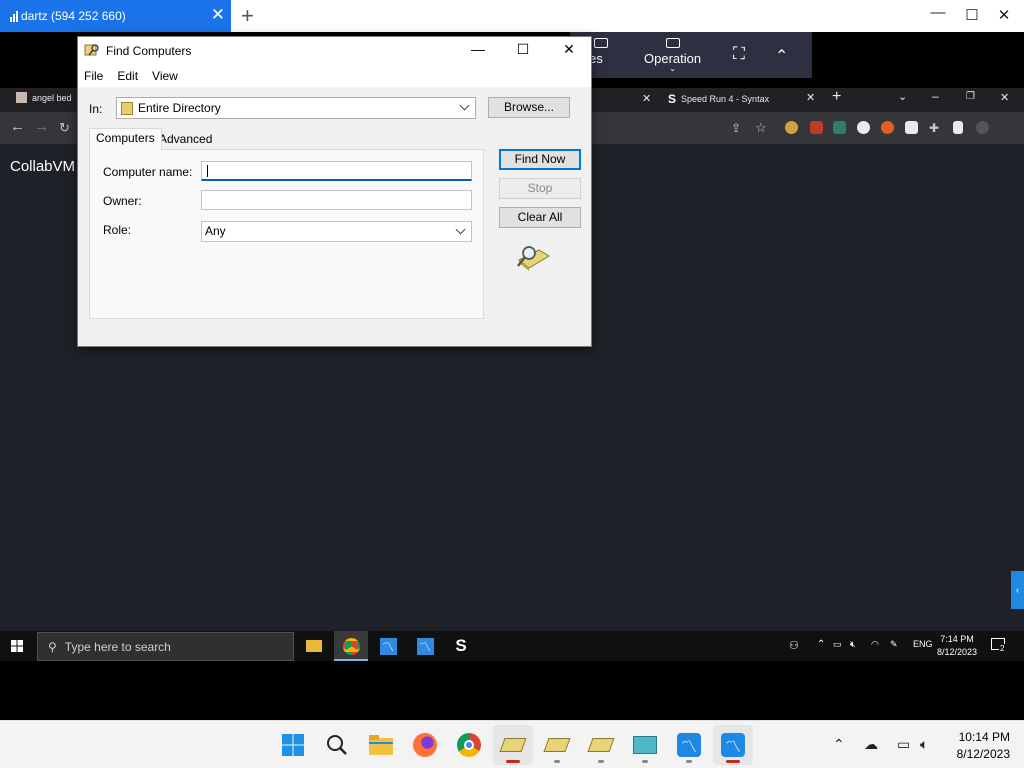  I want to click on find-computers-icon, so click(601, 745).